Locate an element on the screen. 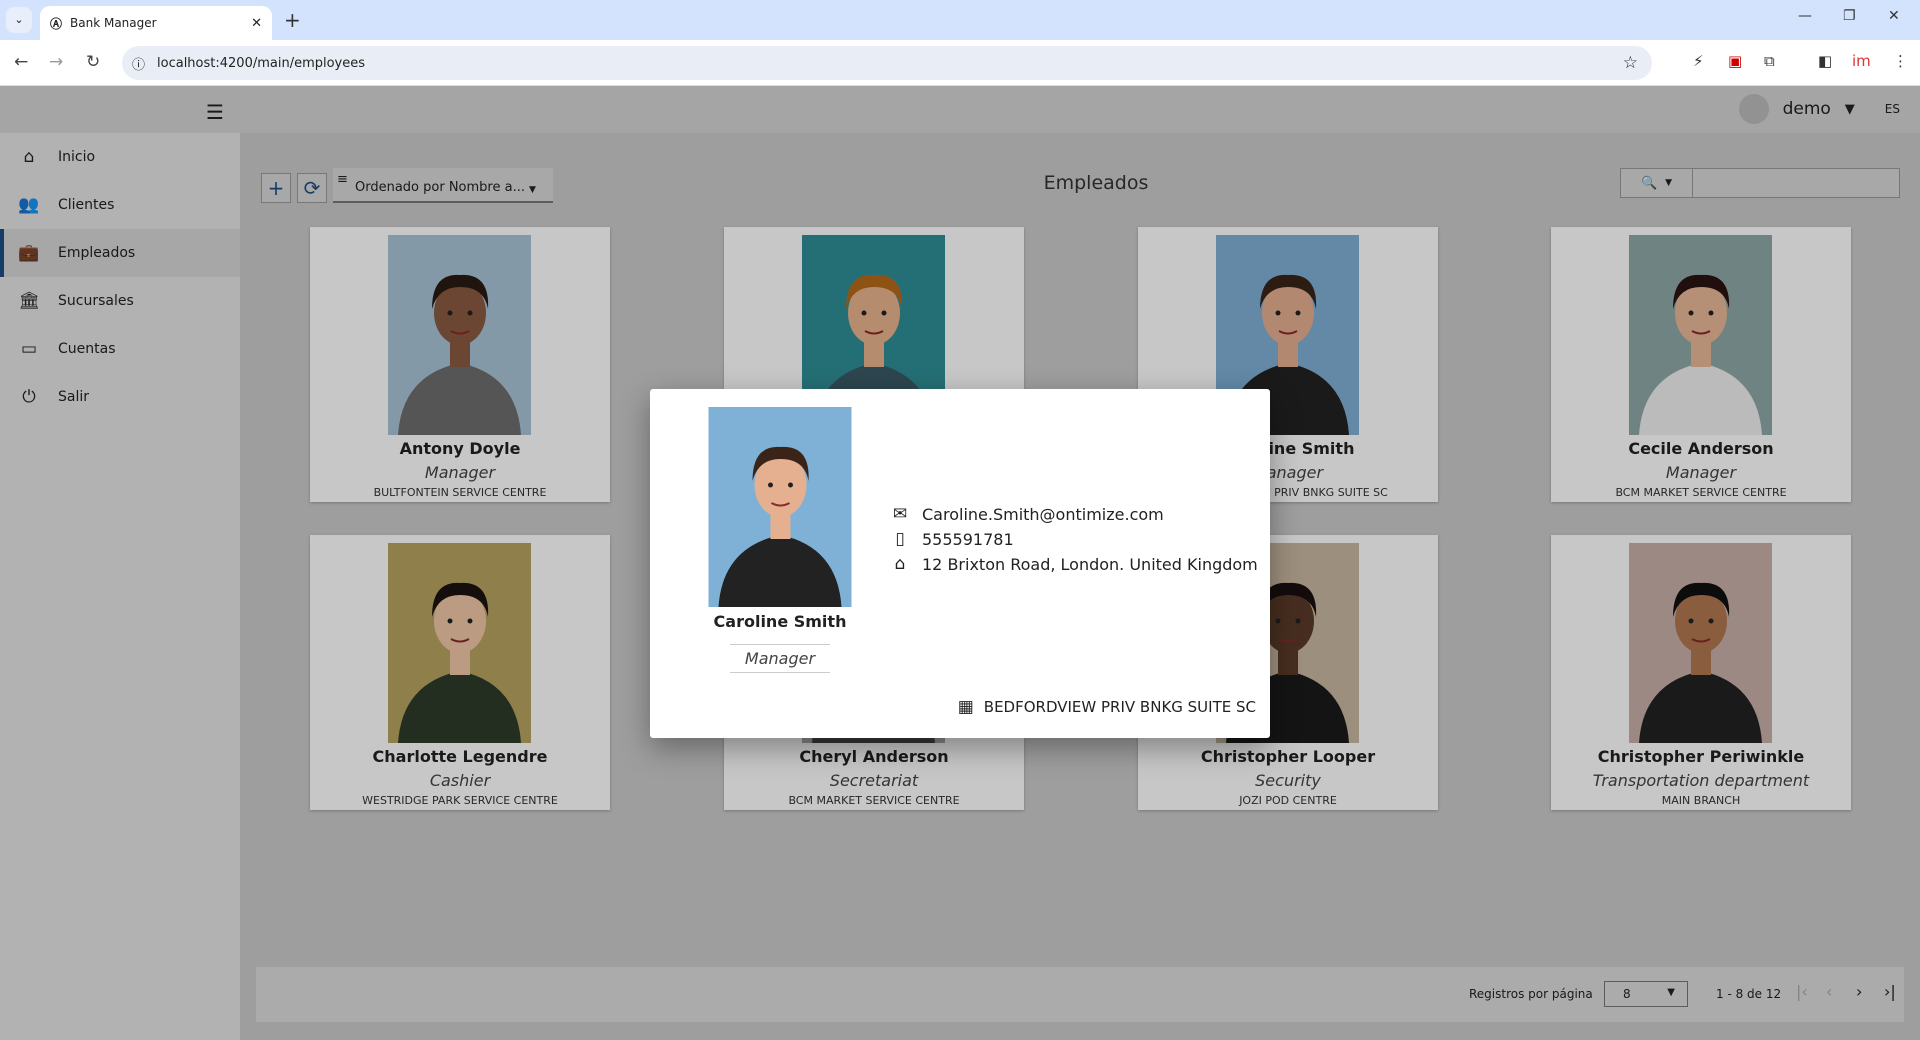 The width and height of the screenshot is (1920, 1040). url-text: localhost:4200/main/employees is located at coordinates (261, 63).